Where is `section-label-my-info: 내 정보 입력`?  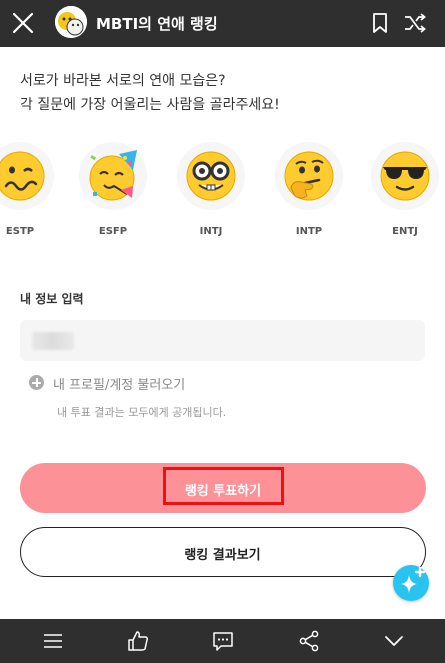 section-label-my-info: 내 정보 입력 is located at coordinates (52, 299).